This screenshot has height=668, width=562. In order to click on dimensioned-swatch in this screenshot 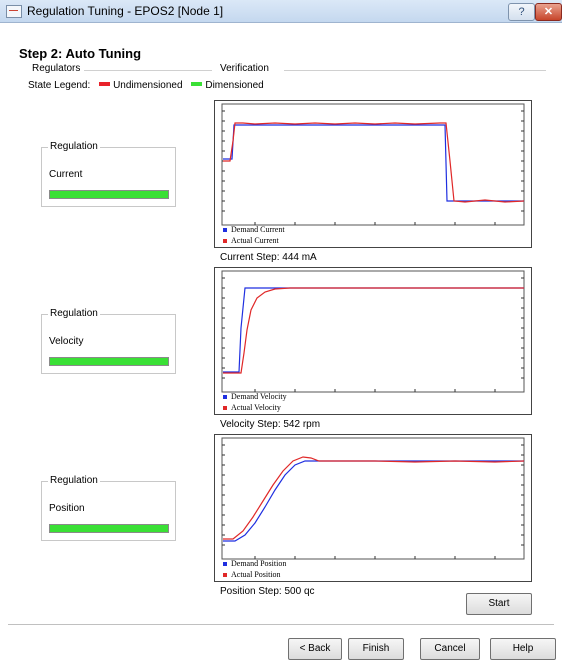, I will do `click(197, 84)`.